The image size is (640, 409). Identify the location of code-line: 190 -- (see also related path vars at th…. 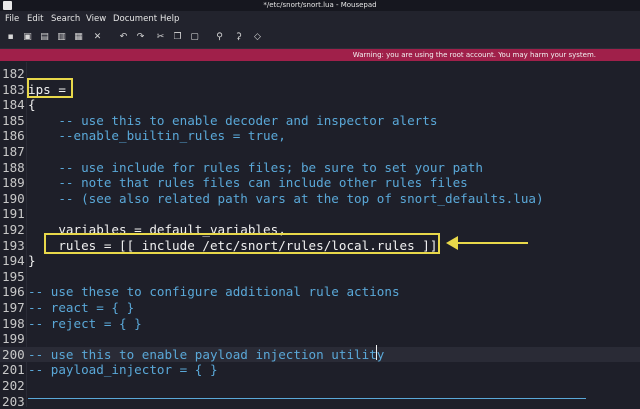
(320, 199).